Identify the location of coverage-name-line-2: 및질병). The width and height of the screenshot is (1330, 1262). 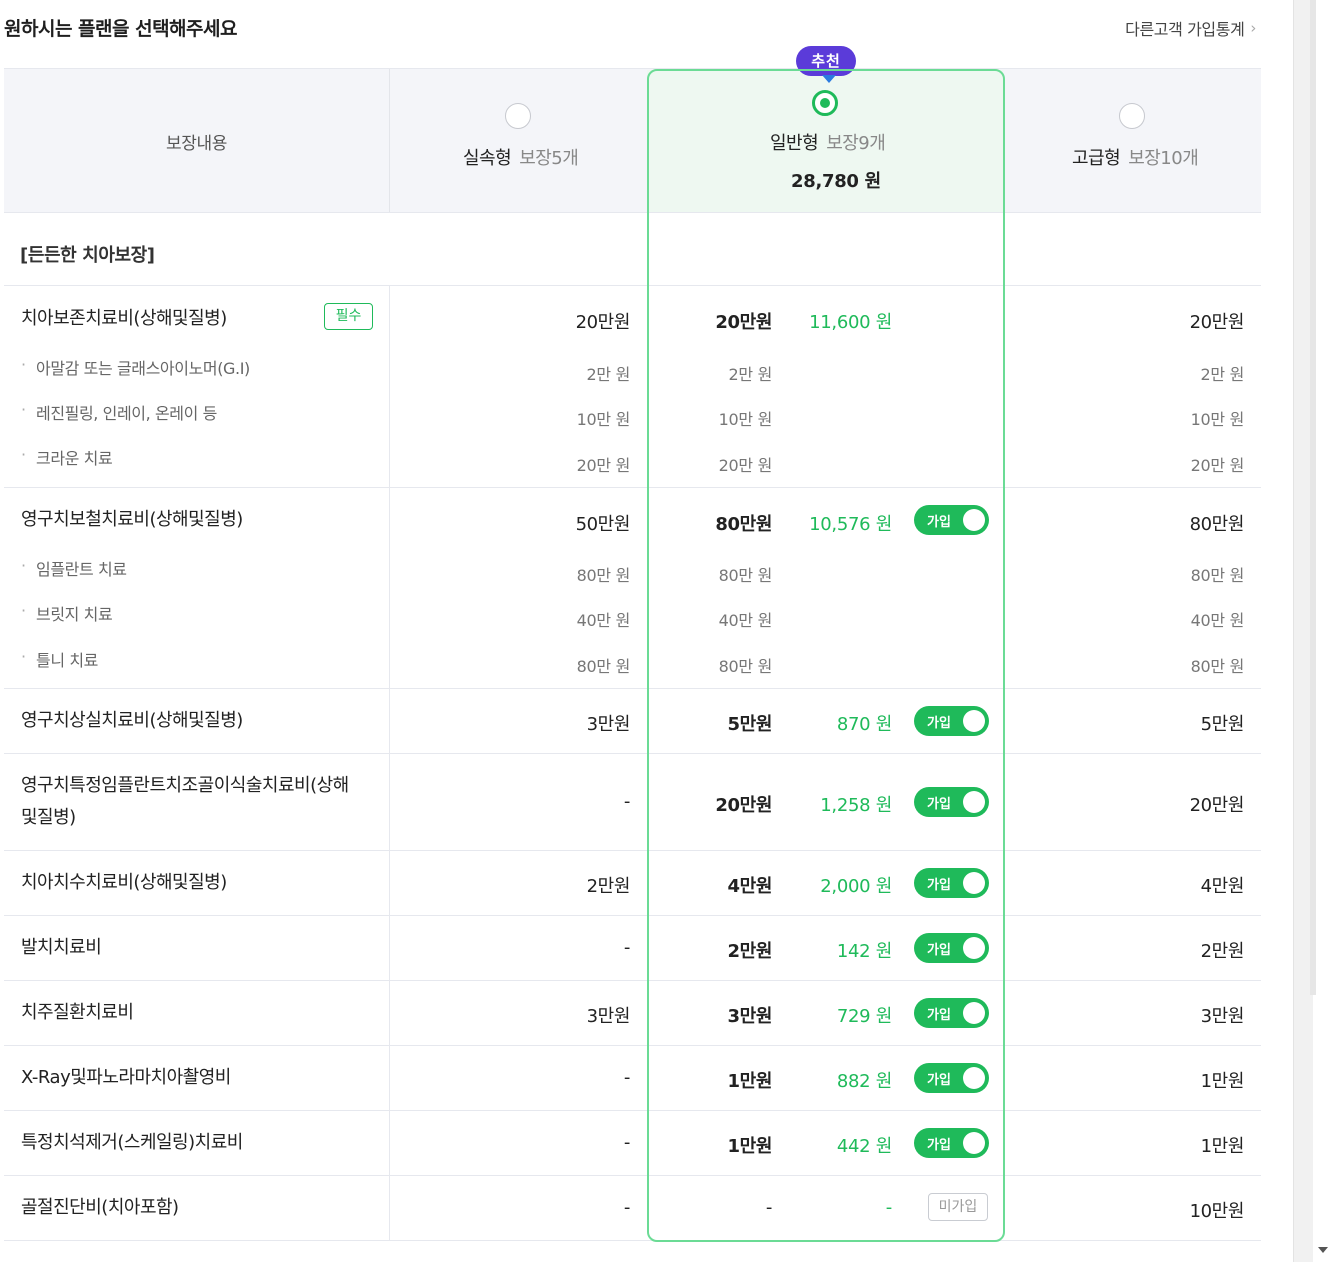
(48, 817).